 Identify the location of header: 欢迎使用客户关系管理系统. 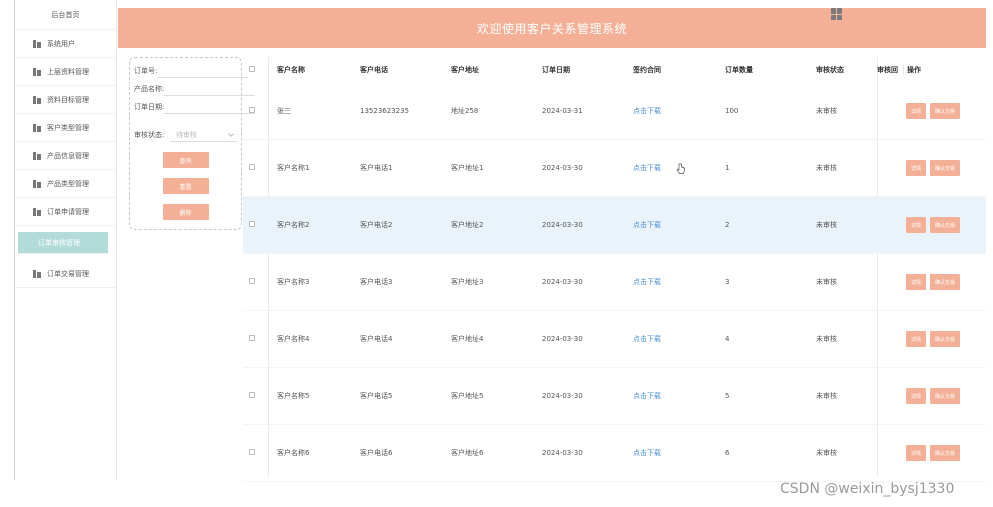
(552, 28).